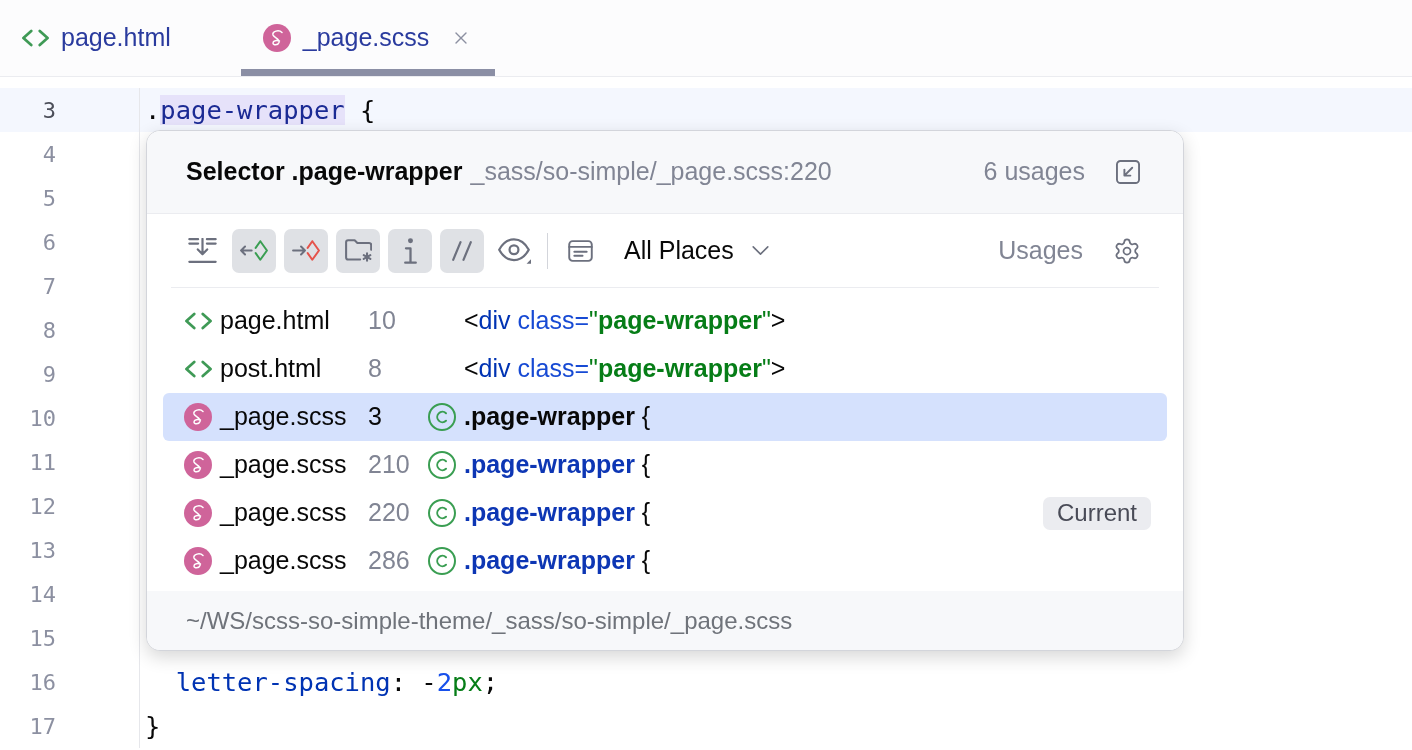  I want to click on line-number: 7, so click(48, 286).